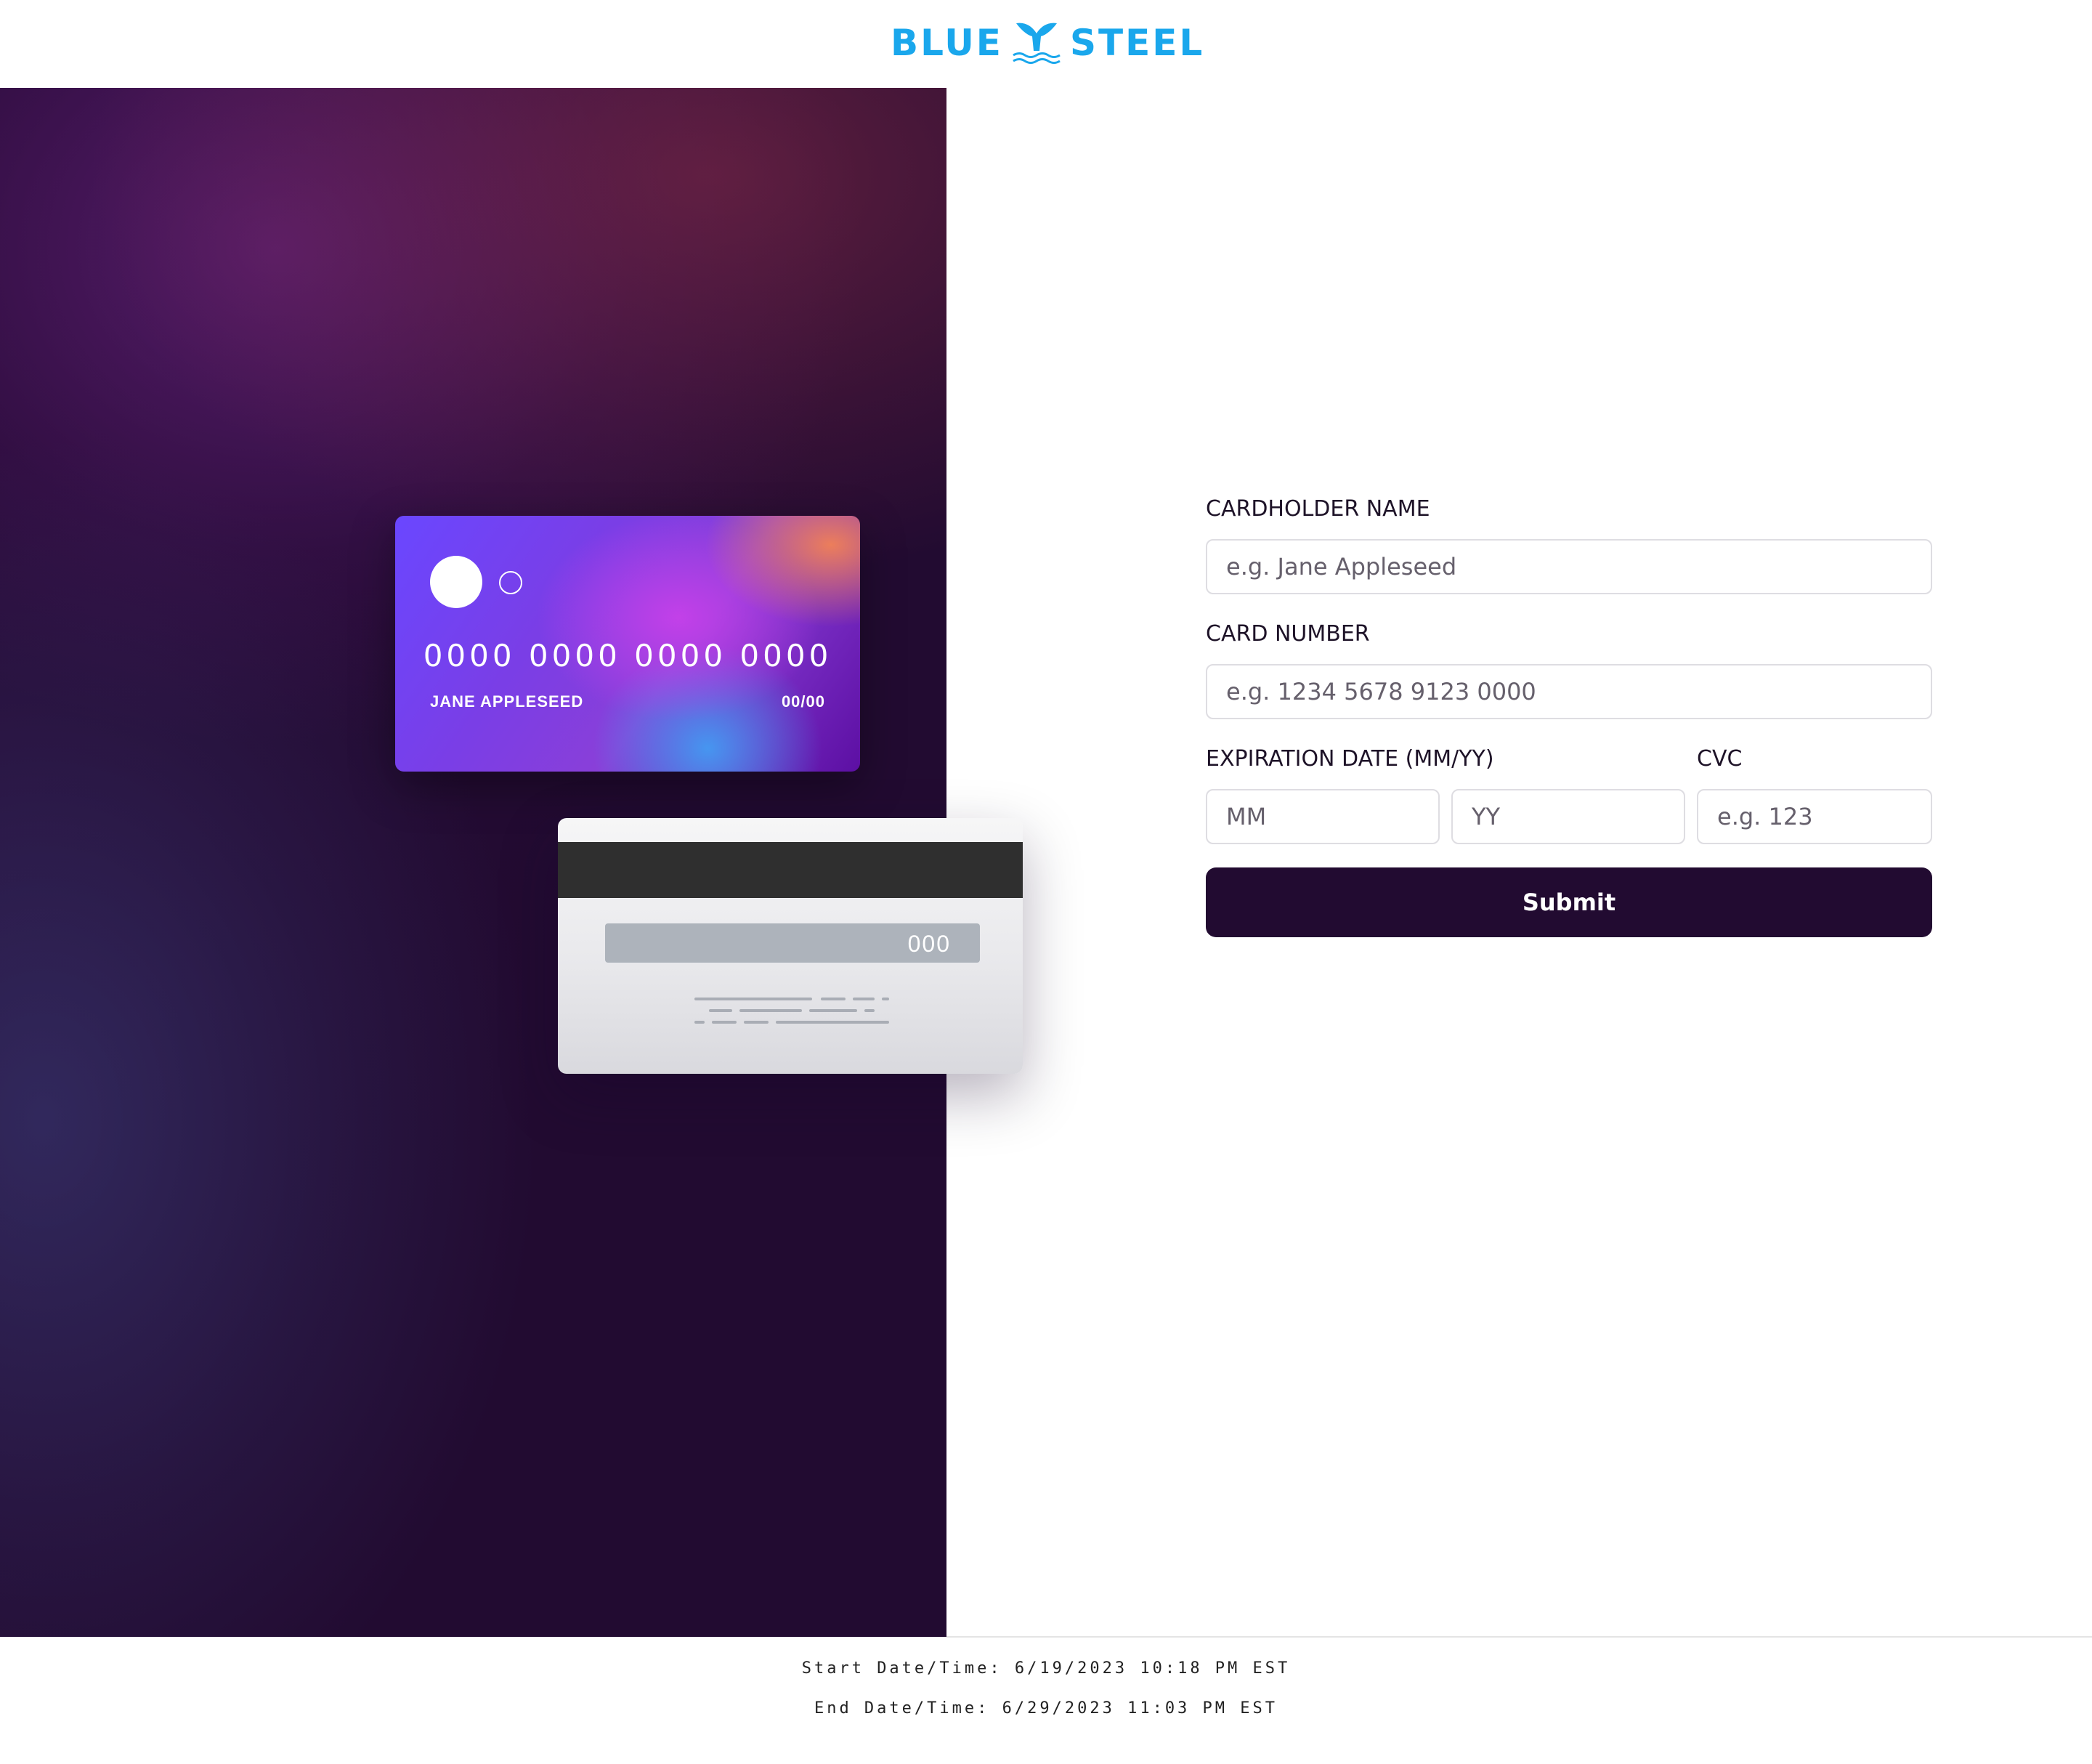 The width and height of the screenshot is (2092, 1764). I want to click on card-back-decoration-lines, so click(791, 1011).